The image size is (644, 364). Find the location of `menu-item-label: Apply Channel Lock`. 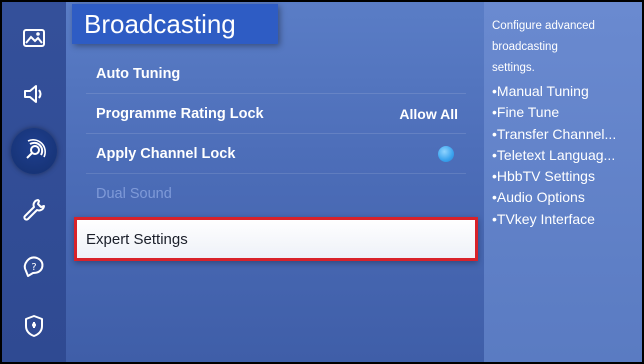

menu-item-label: Apply Channel Lock is located at coordinates (166, 153).